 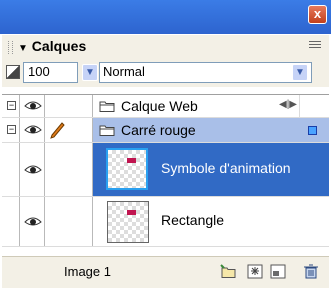 What do you see at coordinates (13, 72) in the screenshot?
I see `opacity-icon` at bounding box center [13, 72].